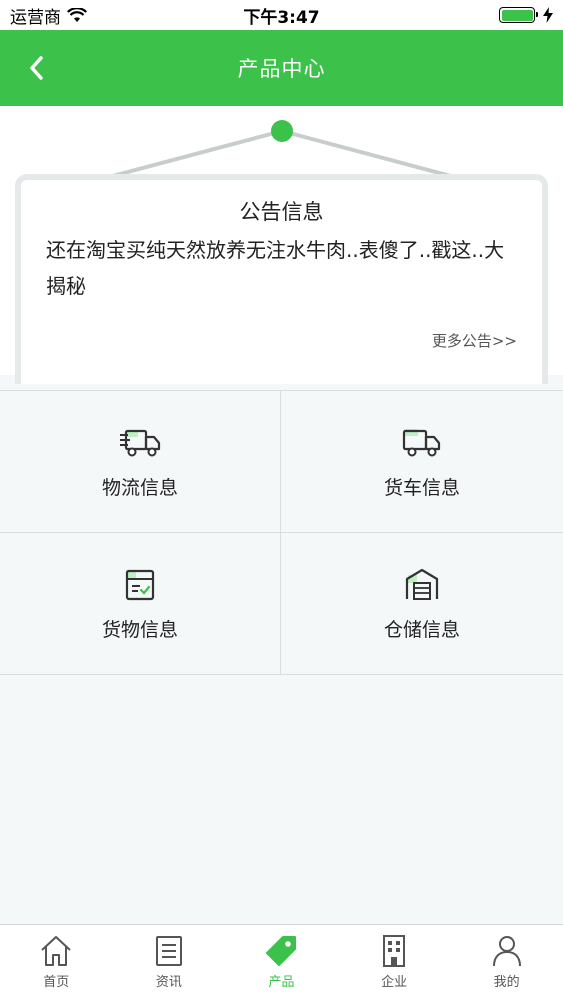 The height and width of the screenshot is (1000, 563). Describe the element at coordinates (394, 951) in the screenshot. I see `building-icon` at that location.